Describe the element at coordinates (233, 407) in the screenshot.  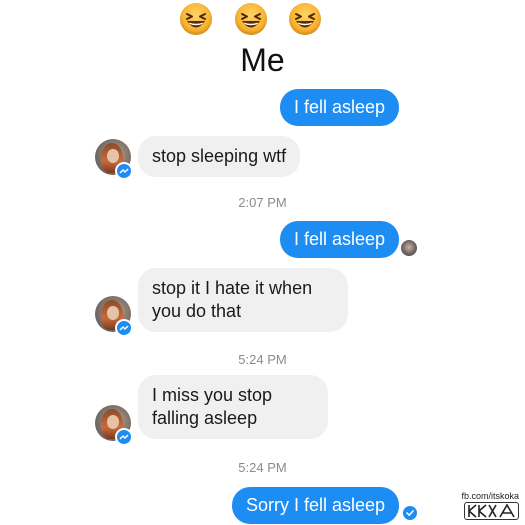
I see `incoming-message: I miss you stop falling asleep` at that location.